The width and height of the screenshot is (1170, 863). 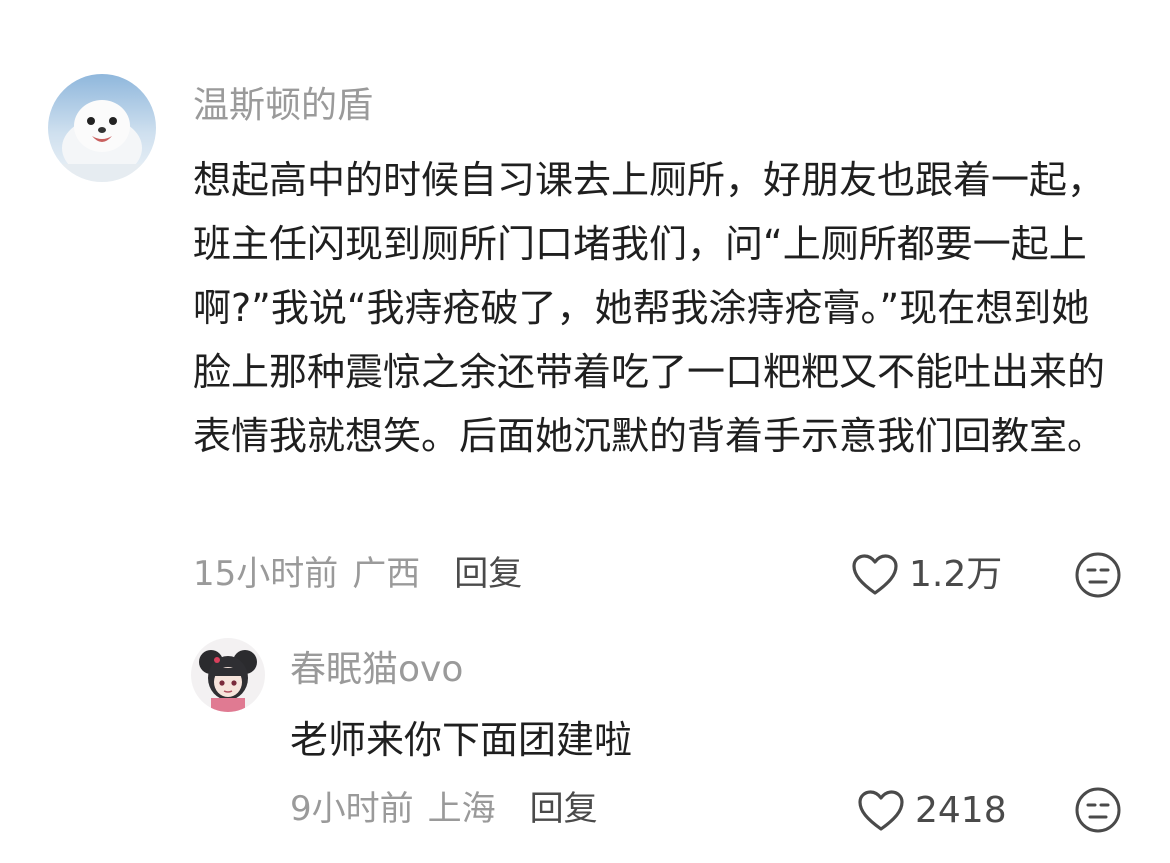 I want to click on like-count: 1.2万, so click(x=956, y=574).